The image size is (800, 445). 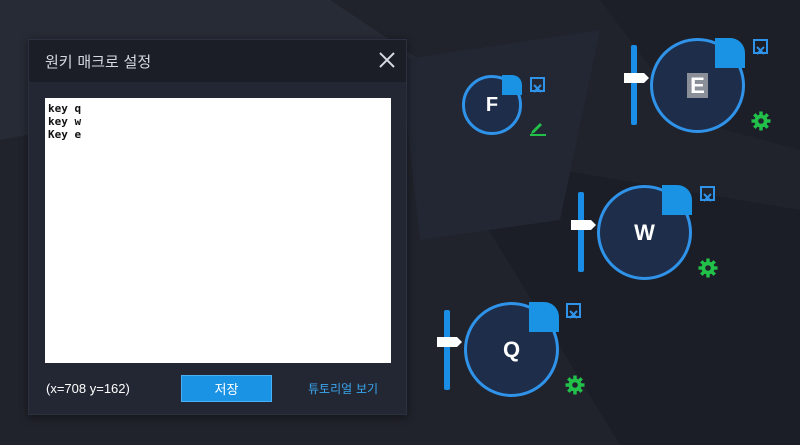 I want to click on key-f-widget: F, so click(x=492, y=105).